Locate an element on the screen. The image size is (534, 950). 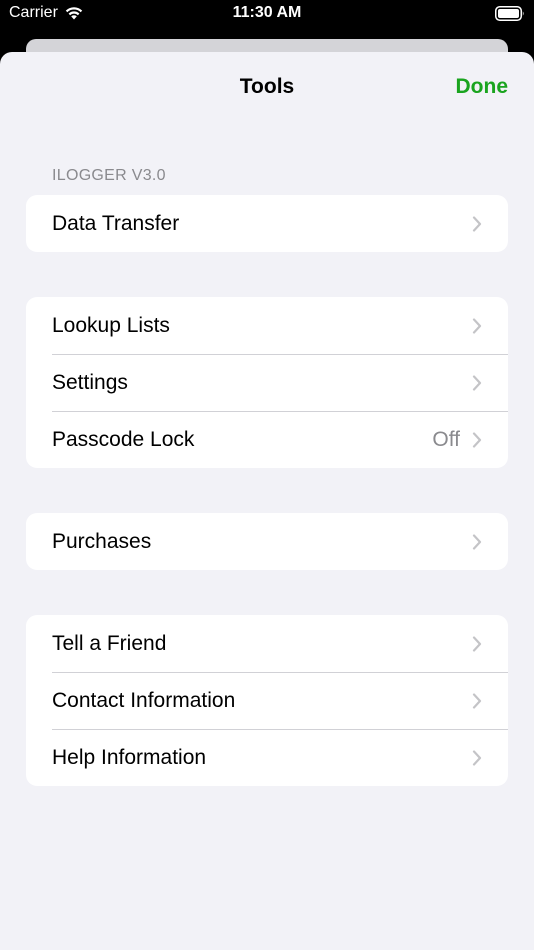
status-bar: Carrier 11:30 AM is located at coordinates (267, 15).